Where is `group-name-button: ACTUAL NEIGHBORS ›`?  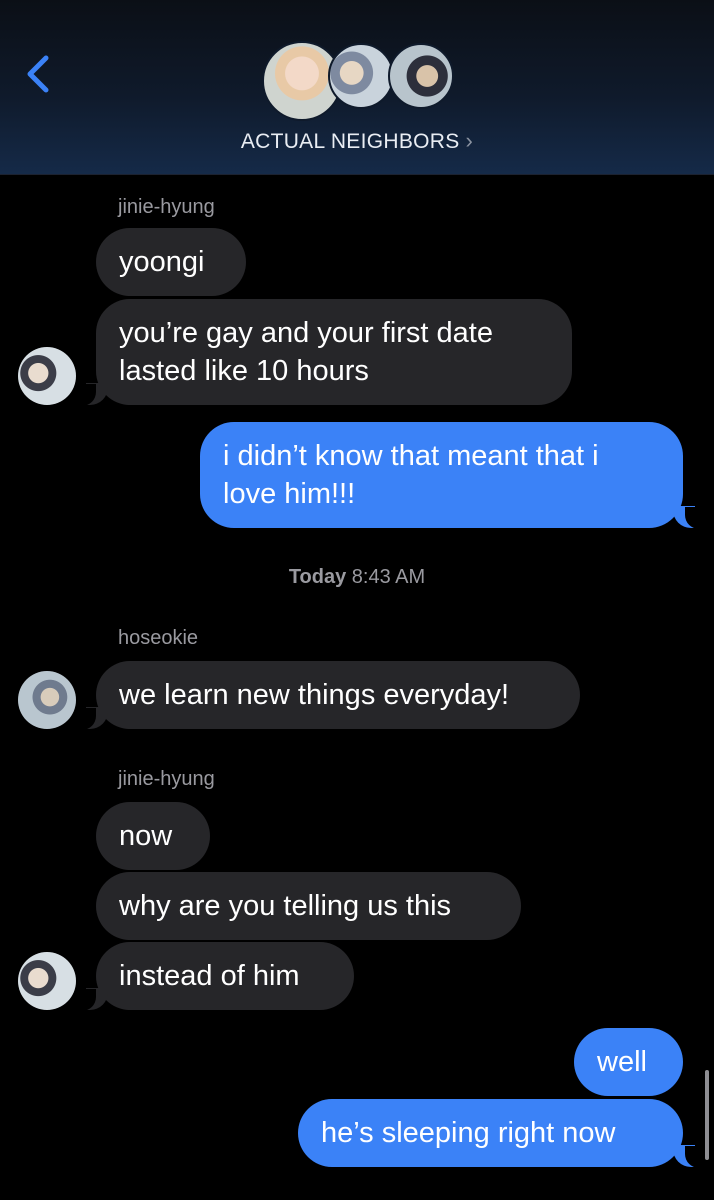
group-name-button: ACTUAL NEIGHBORS › is located at coordinates (357, 141).